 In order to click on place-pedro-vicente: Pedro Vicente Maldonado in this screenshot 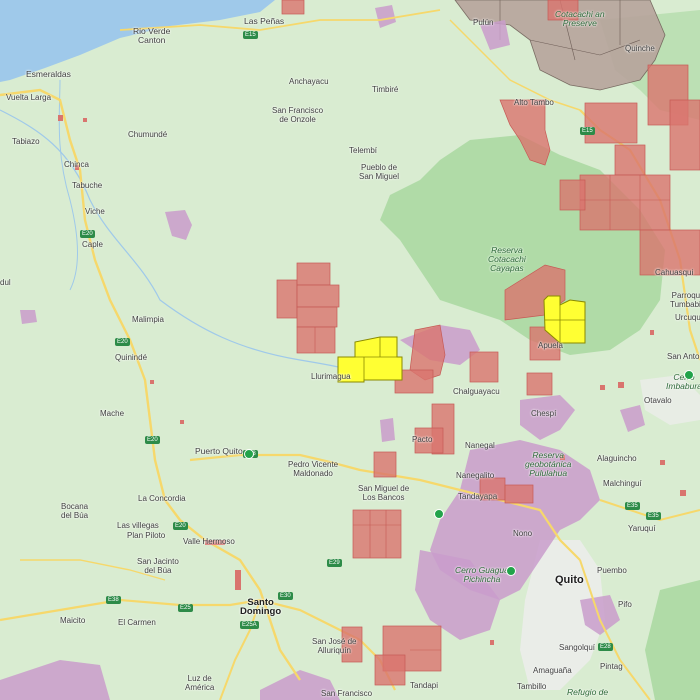, I will do `click(313, 469)`.